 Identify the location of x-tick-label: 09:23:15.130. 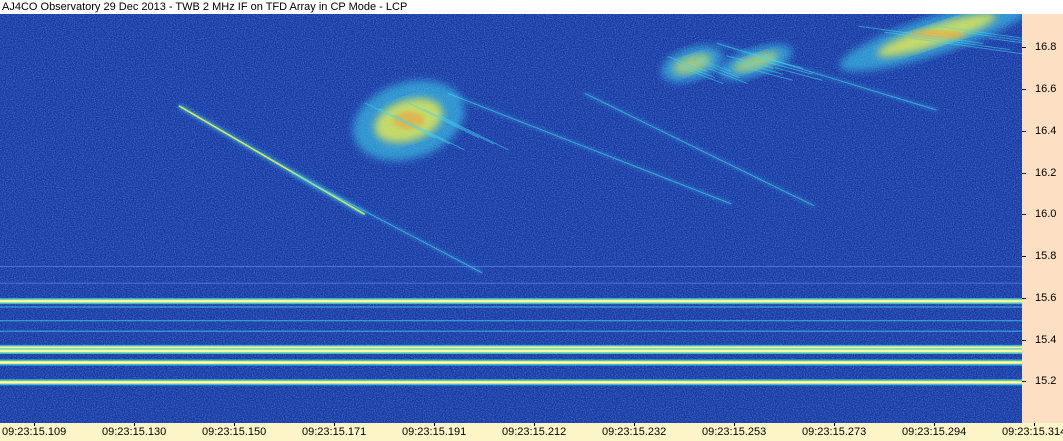
(134, 432).